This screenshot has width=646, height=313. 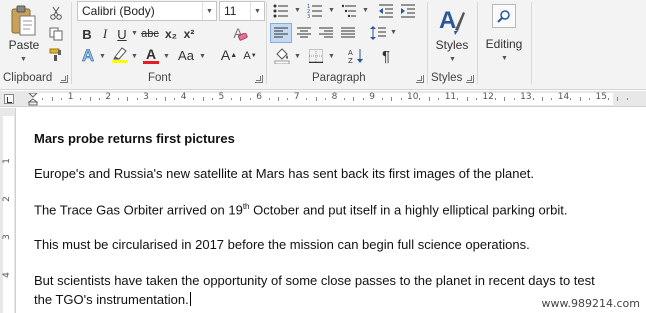 I want to click on increase-indent-button, so click(x=408, y=11).